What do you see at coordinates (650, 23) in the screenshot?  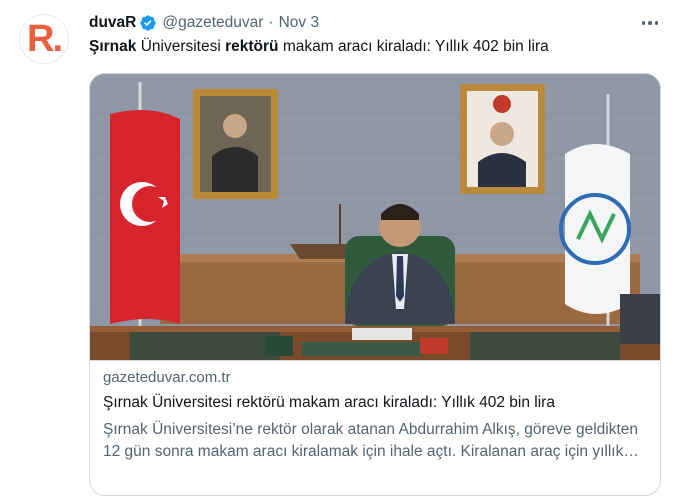 I see `more-options-icon` at bounding box center [650, 23].